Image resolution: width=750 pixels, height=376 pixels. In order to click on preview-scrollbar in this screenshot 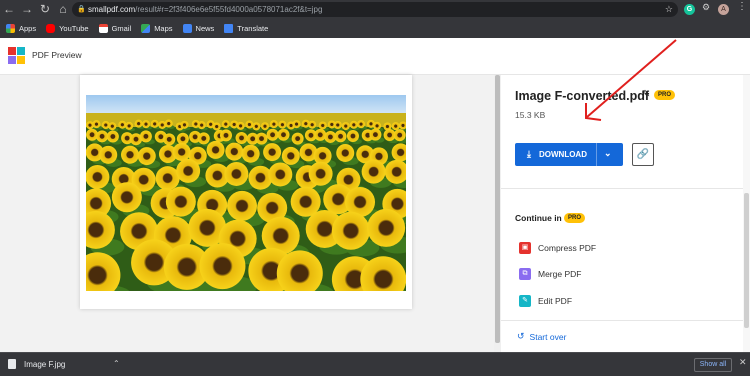, I will do `click(497, 213)`.